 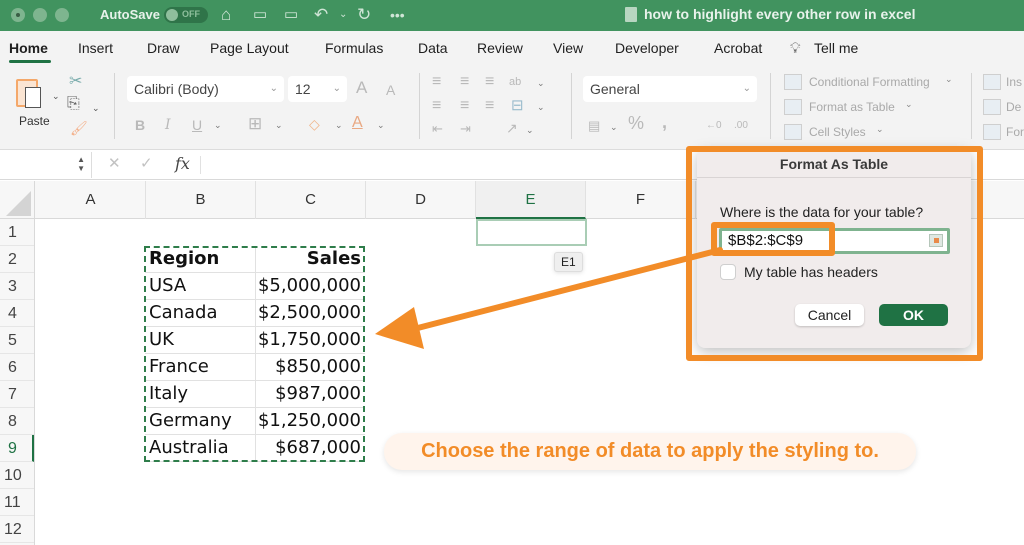 I want to click on conditional-formatting-icon, so click(x=793, y=82).